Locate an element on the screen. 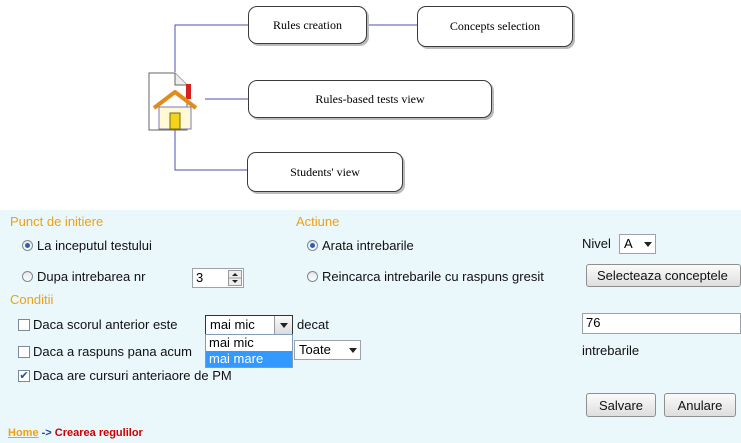 The image size is (741, 443). breadcrumb-current: Crearea regulilor is located at coordinates (98, 433).